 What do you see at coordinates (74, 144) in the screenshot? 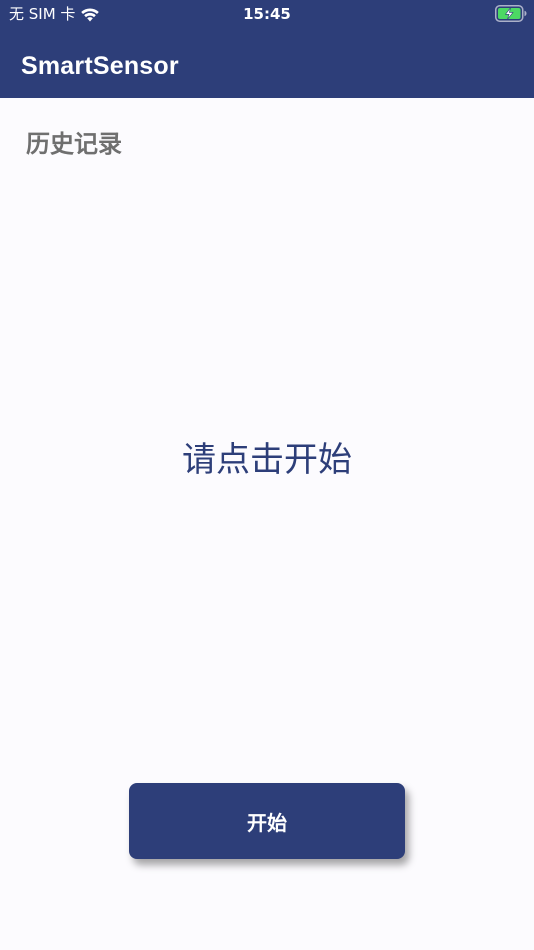
I see `history-link: 历史记录` at bounding box center [74, 144].